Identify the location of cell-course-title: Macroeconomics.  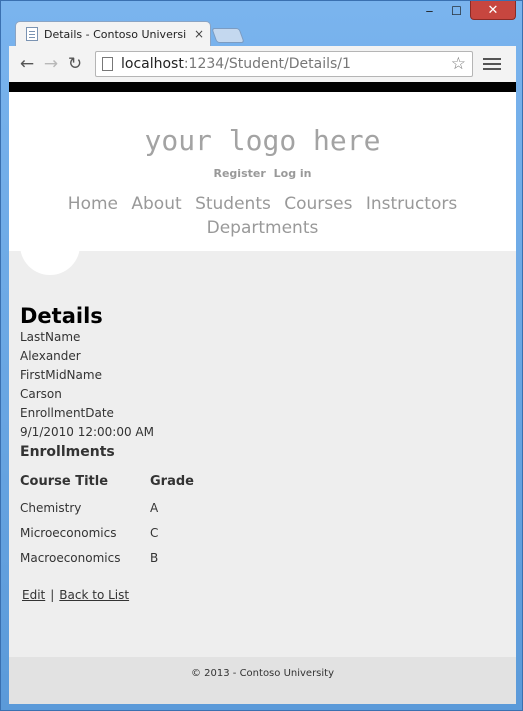
(70, 558).